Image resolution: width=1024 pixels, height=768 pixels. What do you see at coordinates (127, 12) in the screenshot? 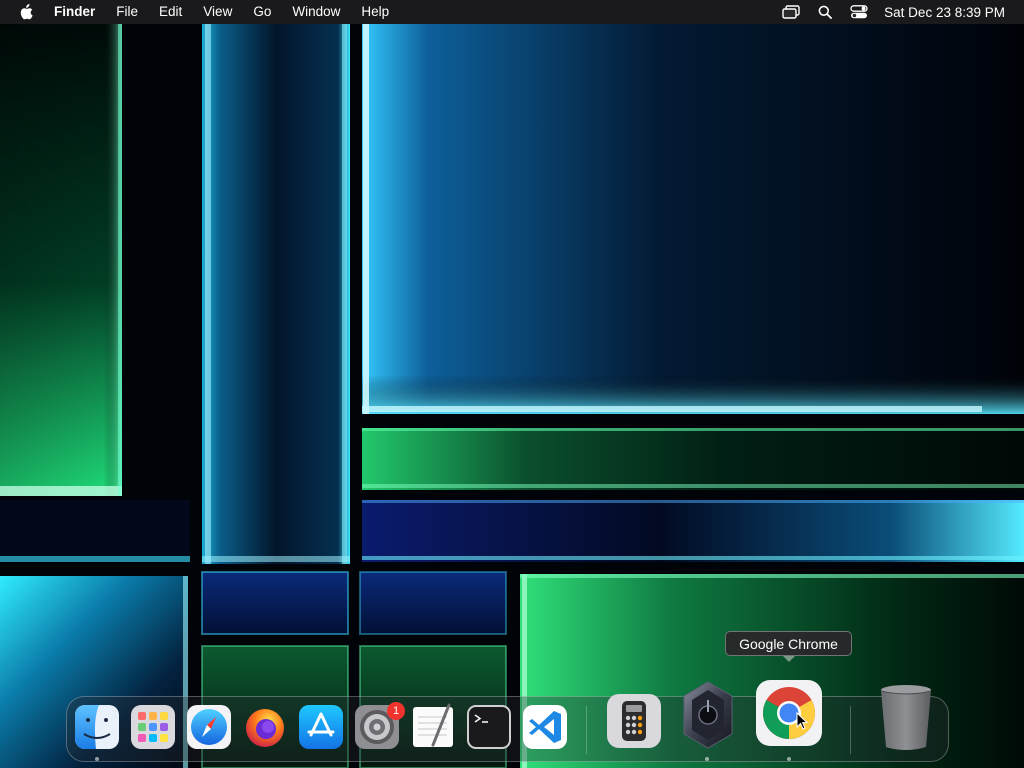
I see `menu-file: File` at bounding box center [127, 12].